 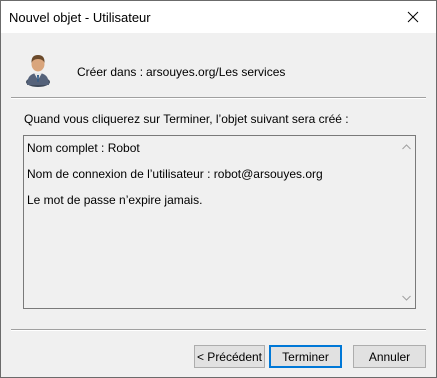 I want to click on chevron-up-icon, so click(x=406, y=146).